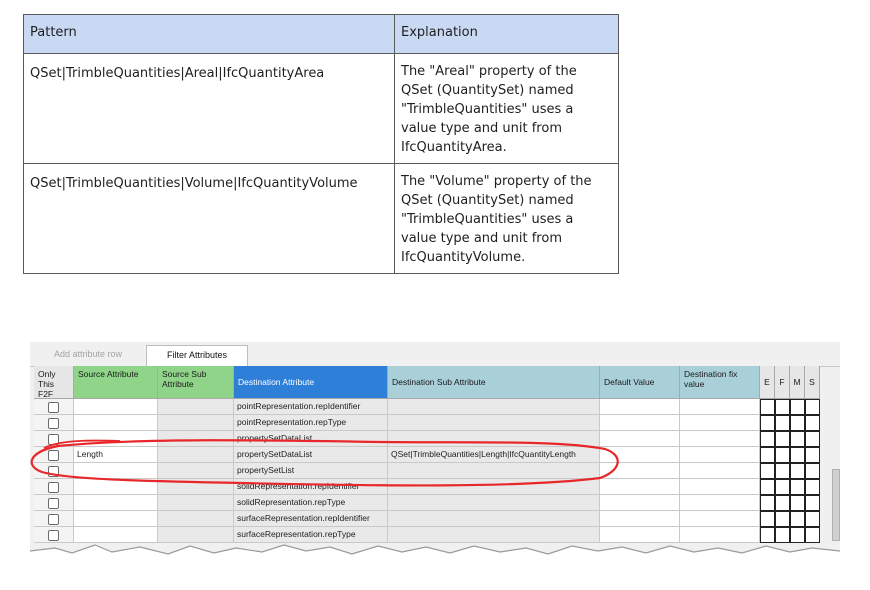  I want to click on destination-sub-attribute-header: Destination Sub Attribute, so click(494, 382).